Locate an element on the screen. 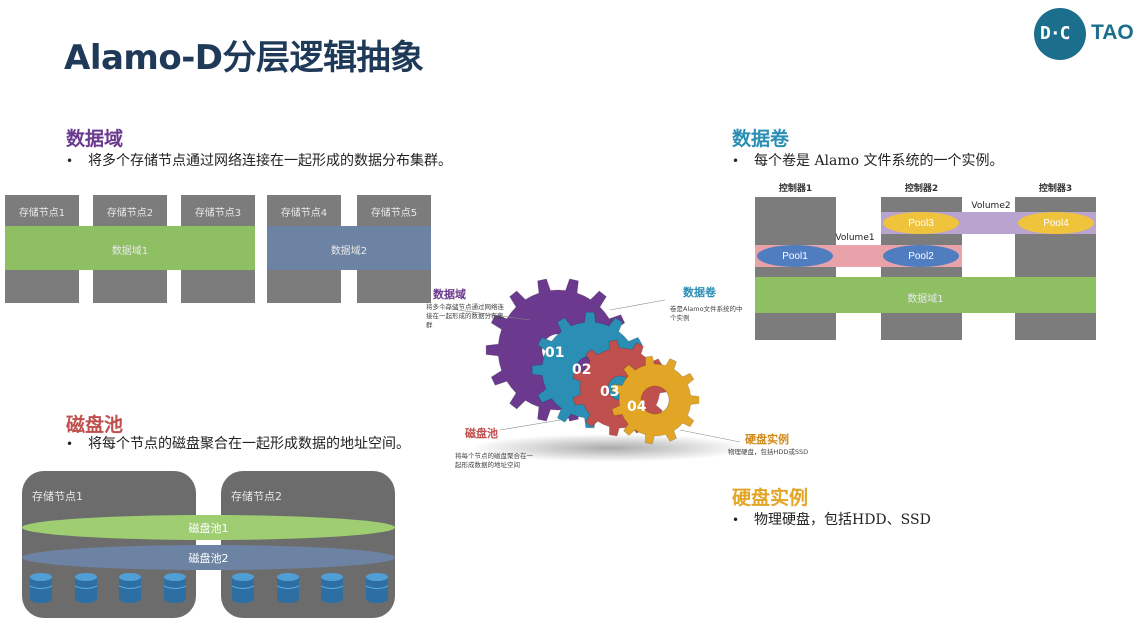 The height and width of the screenshot is (627, 1141). logo-mark: D·C is located at coordinates (1055, 33).